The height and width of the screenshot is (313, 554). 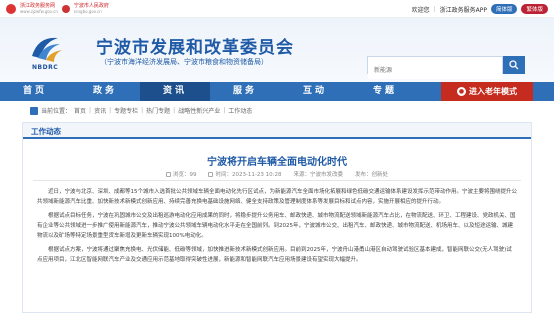 I want to click on nav-topics: 专题, so click(x=385, y=91).